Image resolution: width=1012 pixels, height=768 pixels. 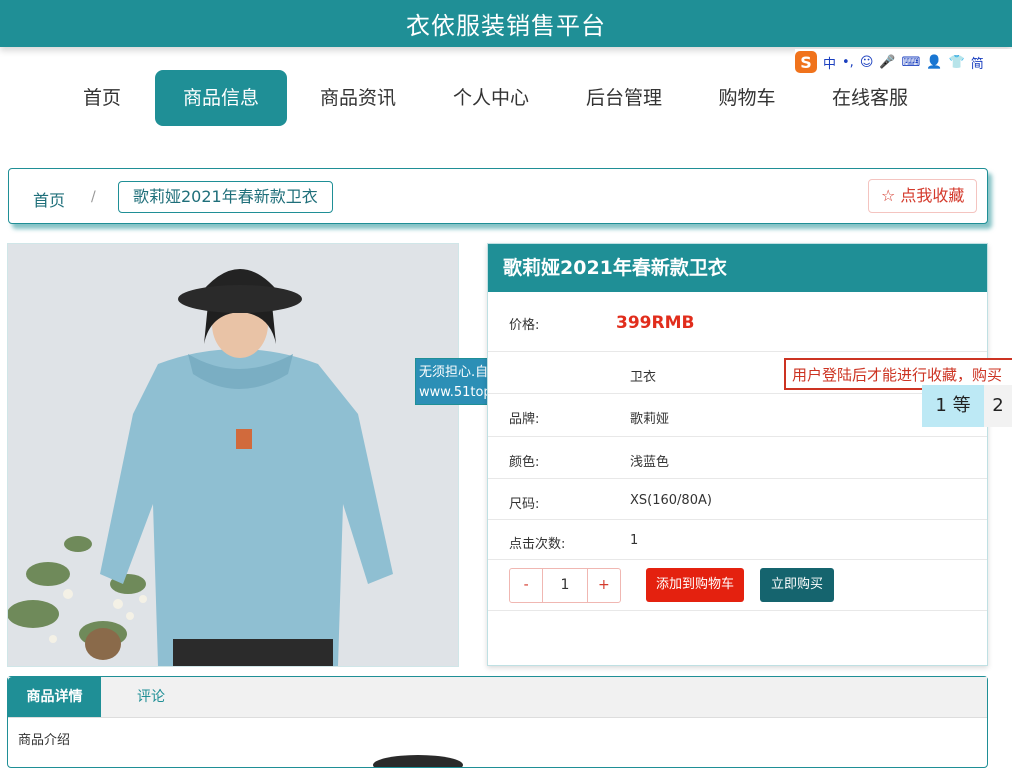 I want to click on breadcrumb-home: 首页, so click(x=49, y=199).